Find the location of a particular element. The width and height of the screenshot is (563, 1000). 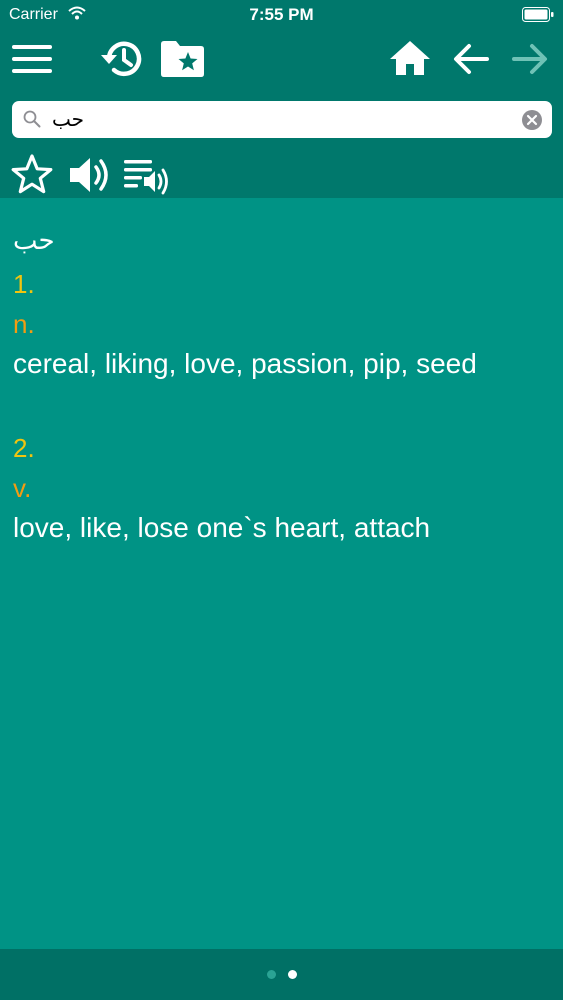

home-icon is located at coordinates (410, 60).